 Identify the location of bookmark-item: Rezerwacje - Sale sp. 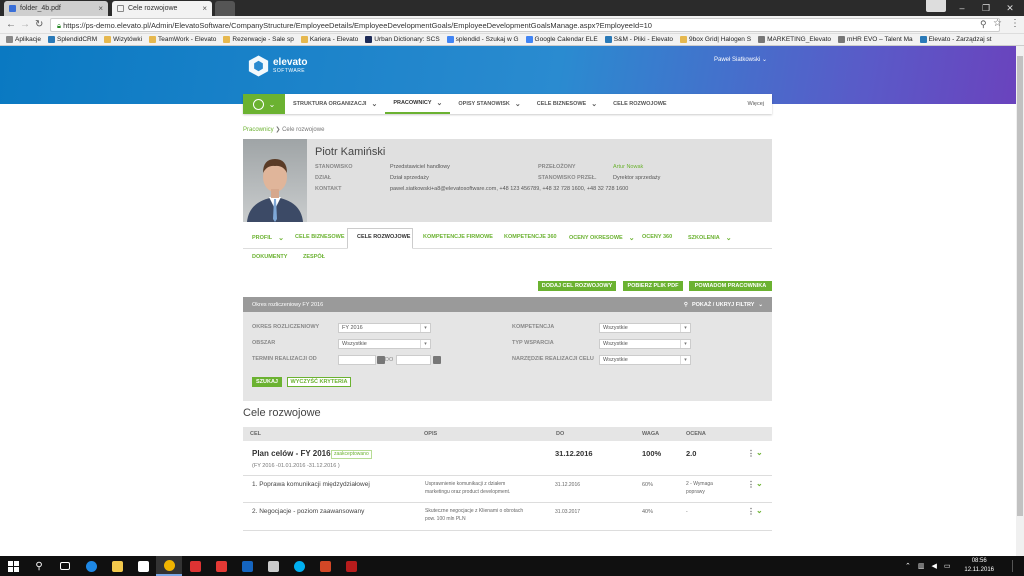
(258, 39).